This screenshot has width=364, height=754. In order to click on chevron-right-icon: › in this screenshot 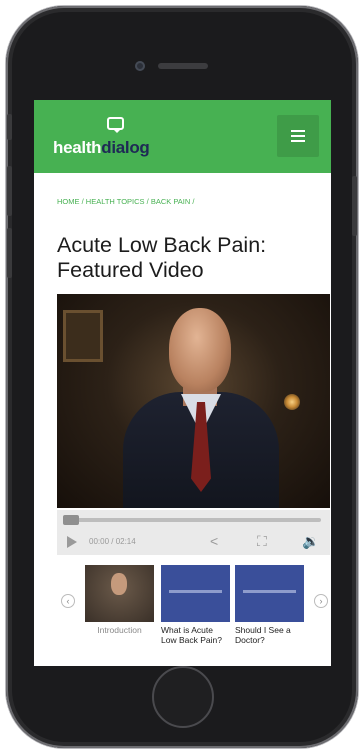, I will do `click(321, 601)`.